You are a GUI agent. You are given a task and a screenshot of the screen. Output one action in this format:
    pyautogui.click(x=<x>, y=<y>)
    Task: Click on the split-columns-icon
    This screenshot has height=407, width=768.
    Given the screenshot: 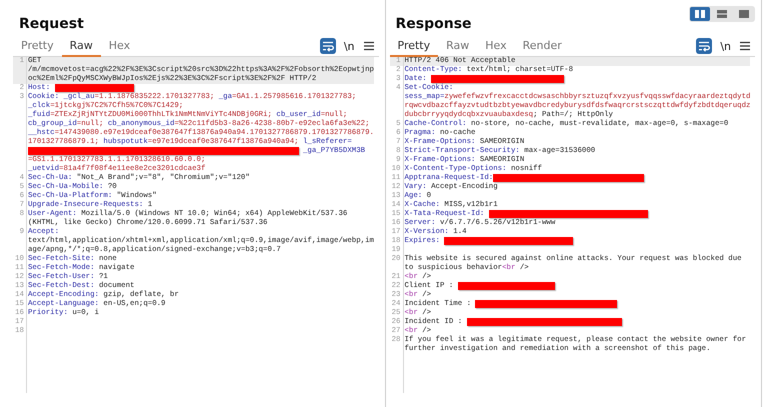 What is the action you would take?
    pyautogui.click(x=700, y=14)
    